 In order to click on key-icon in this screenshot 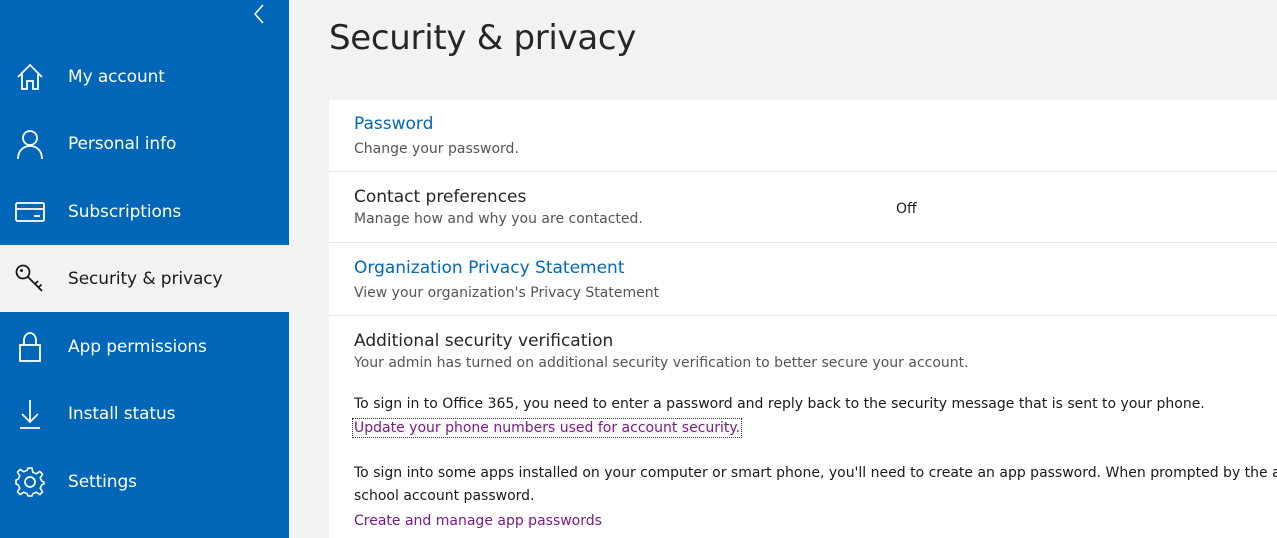, I will do `click(30, 279)`.